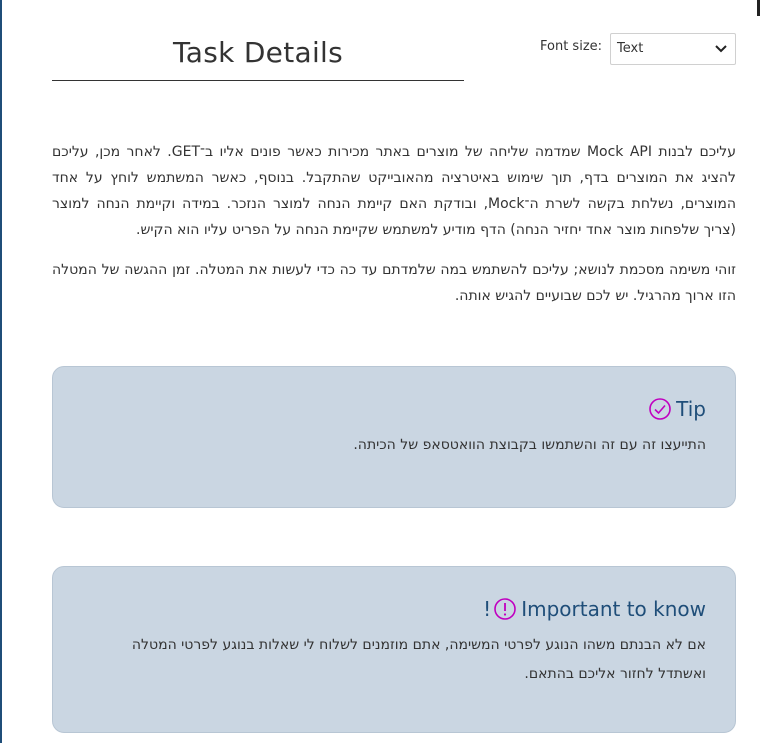 The height and width of the screenshot is (743, 760). I want to click on exclamation-circle-icon, so click(505, 609).